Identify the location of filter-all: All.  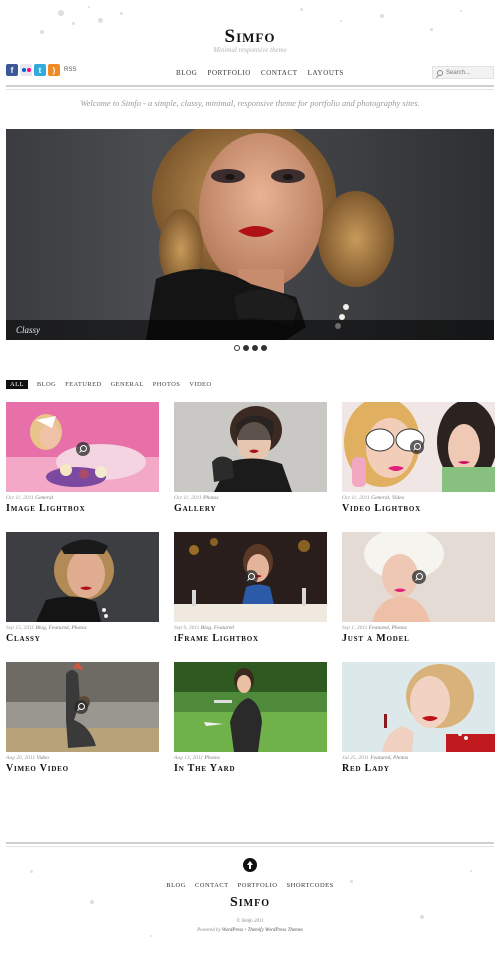
(17, 384).